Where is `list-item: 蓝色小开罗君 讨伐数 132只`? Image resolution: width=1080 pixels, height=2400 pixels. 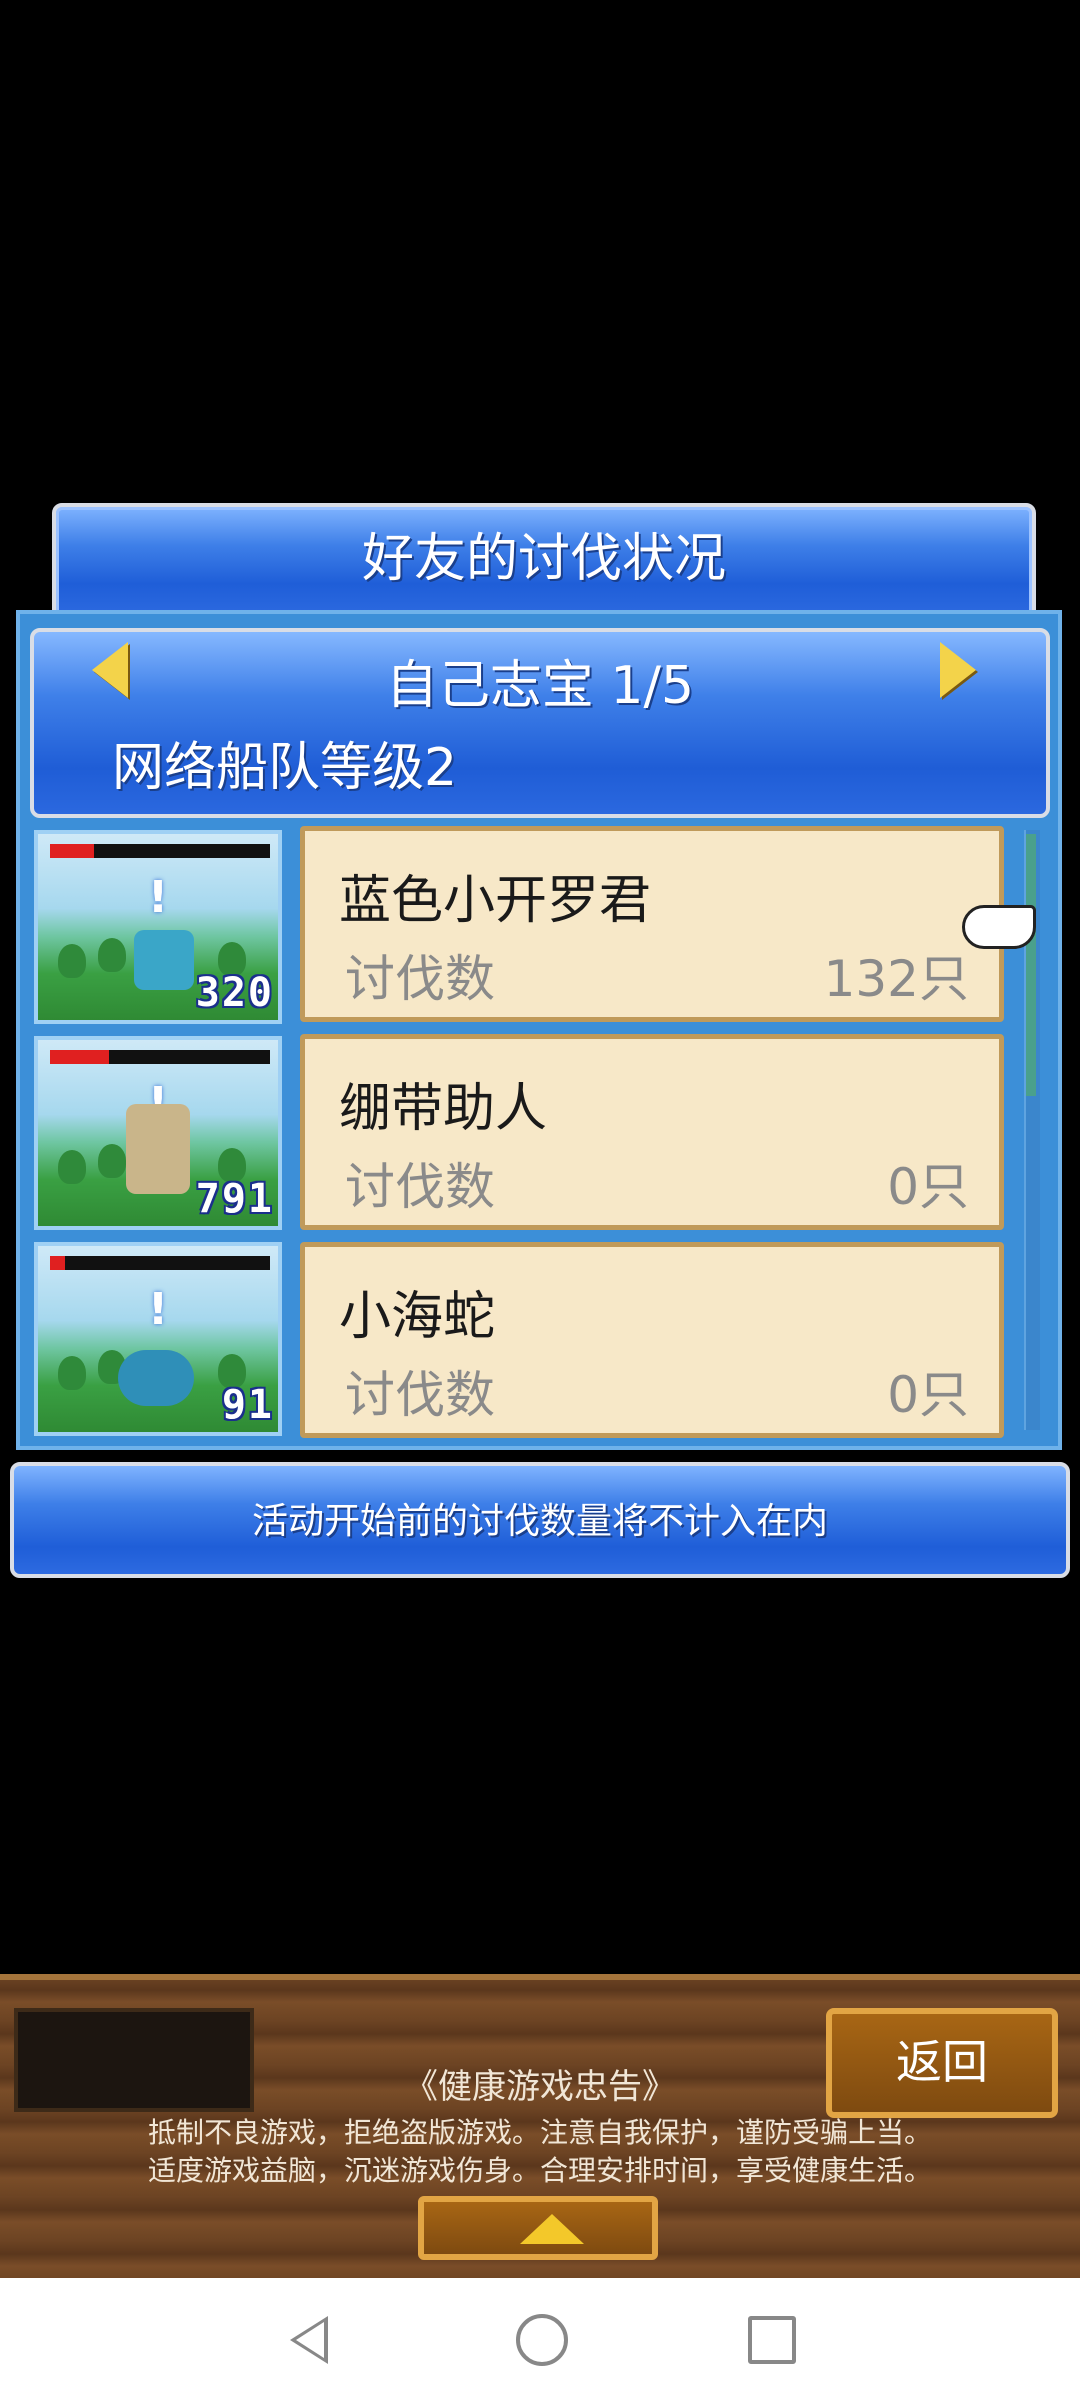
list-item: 蓝色小开罗君 讨伐数 132只 is located at coordinates (652, 924).